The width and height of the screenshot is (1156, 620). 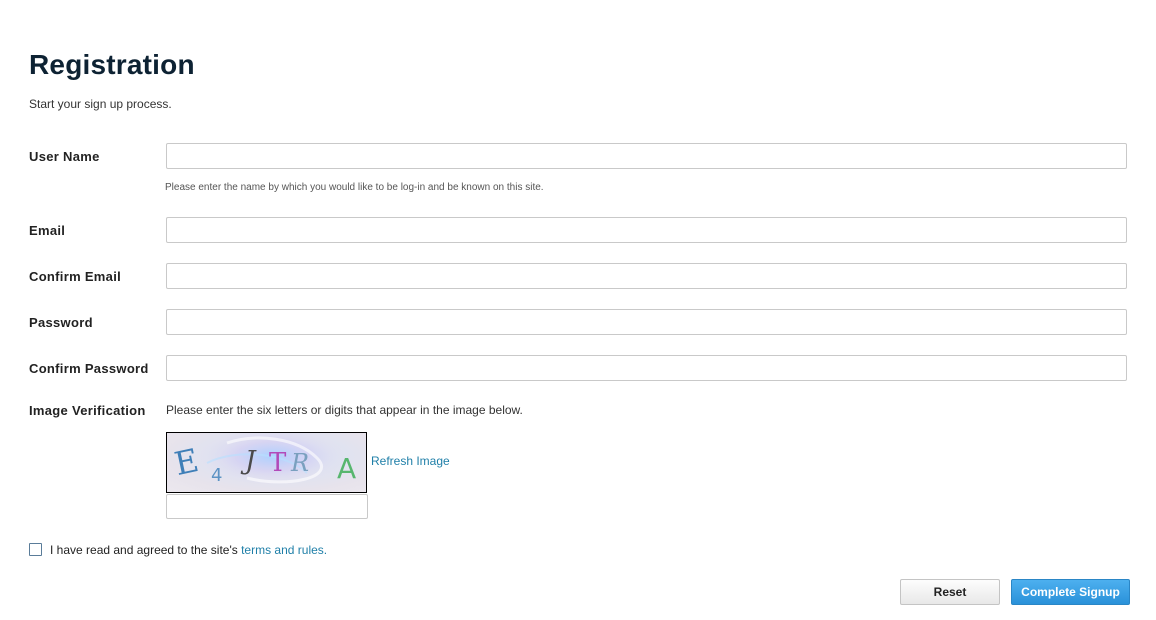 I want to click on captcha-field, so click(x=267, y=506).